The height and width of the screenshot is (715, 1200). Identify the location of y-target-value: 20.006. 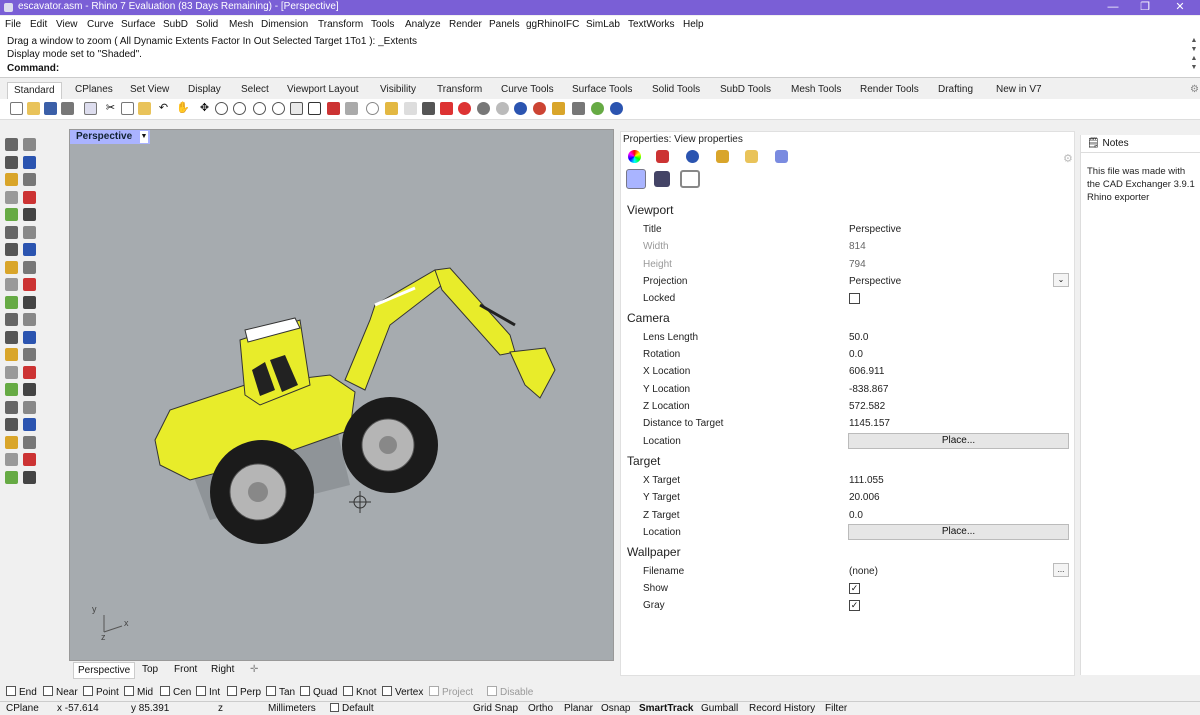
(864, 497).